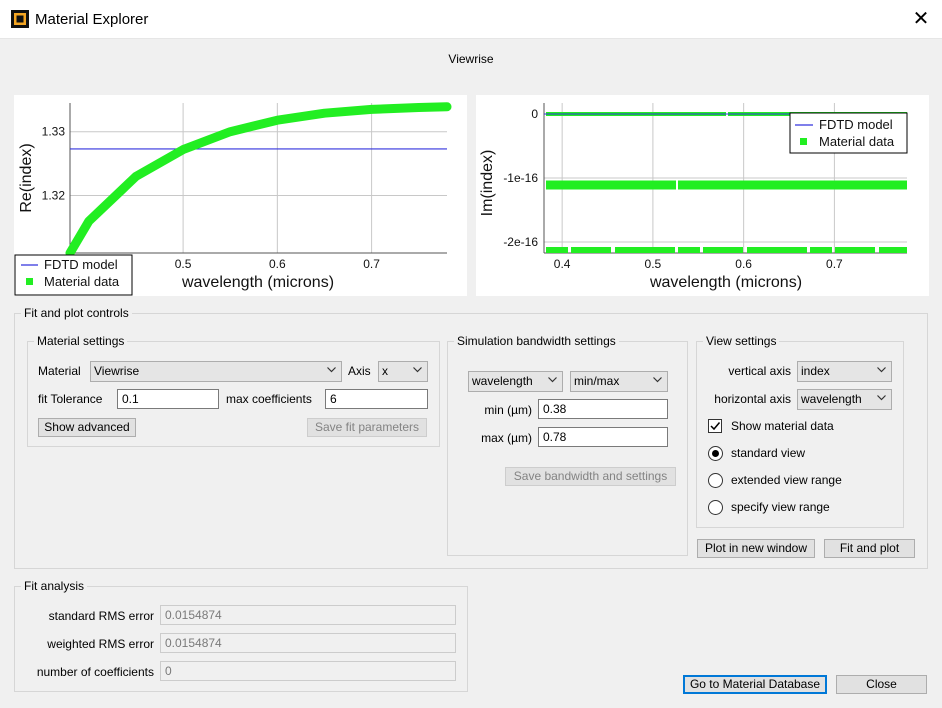  I want to click on y-axis-label: Im(index), so click(487, 183).